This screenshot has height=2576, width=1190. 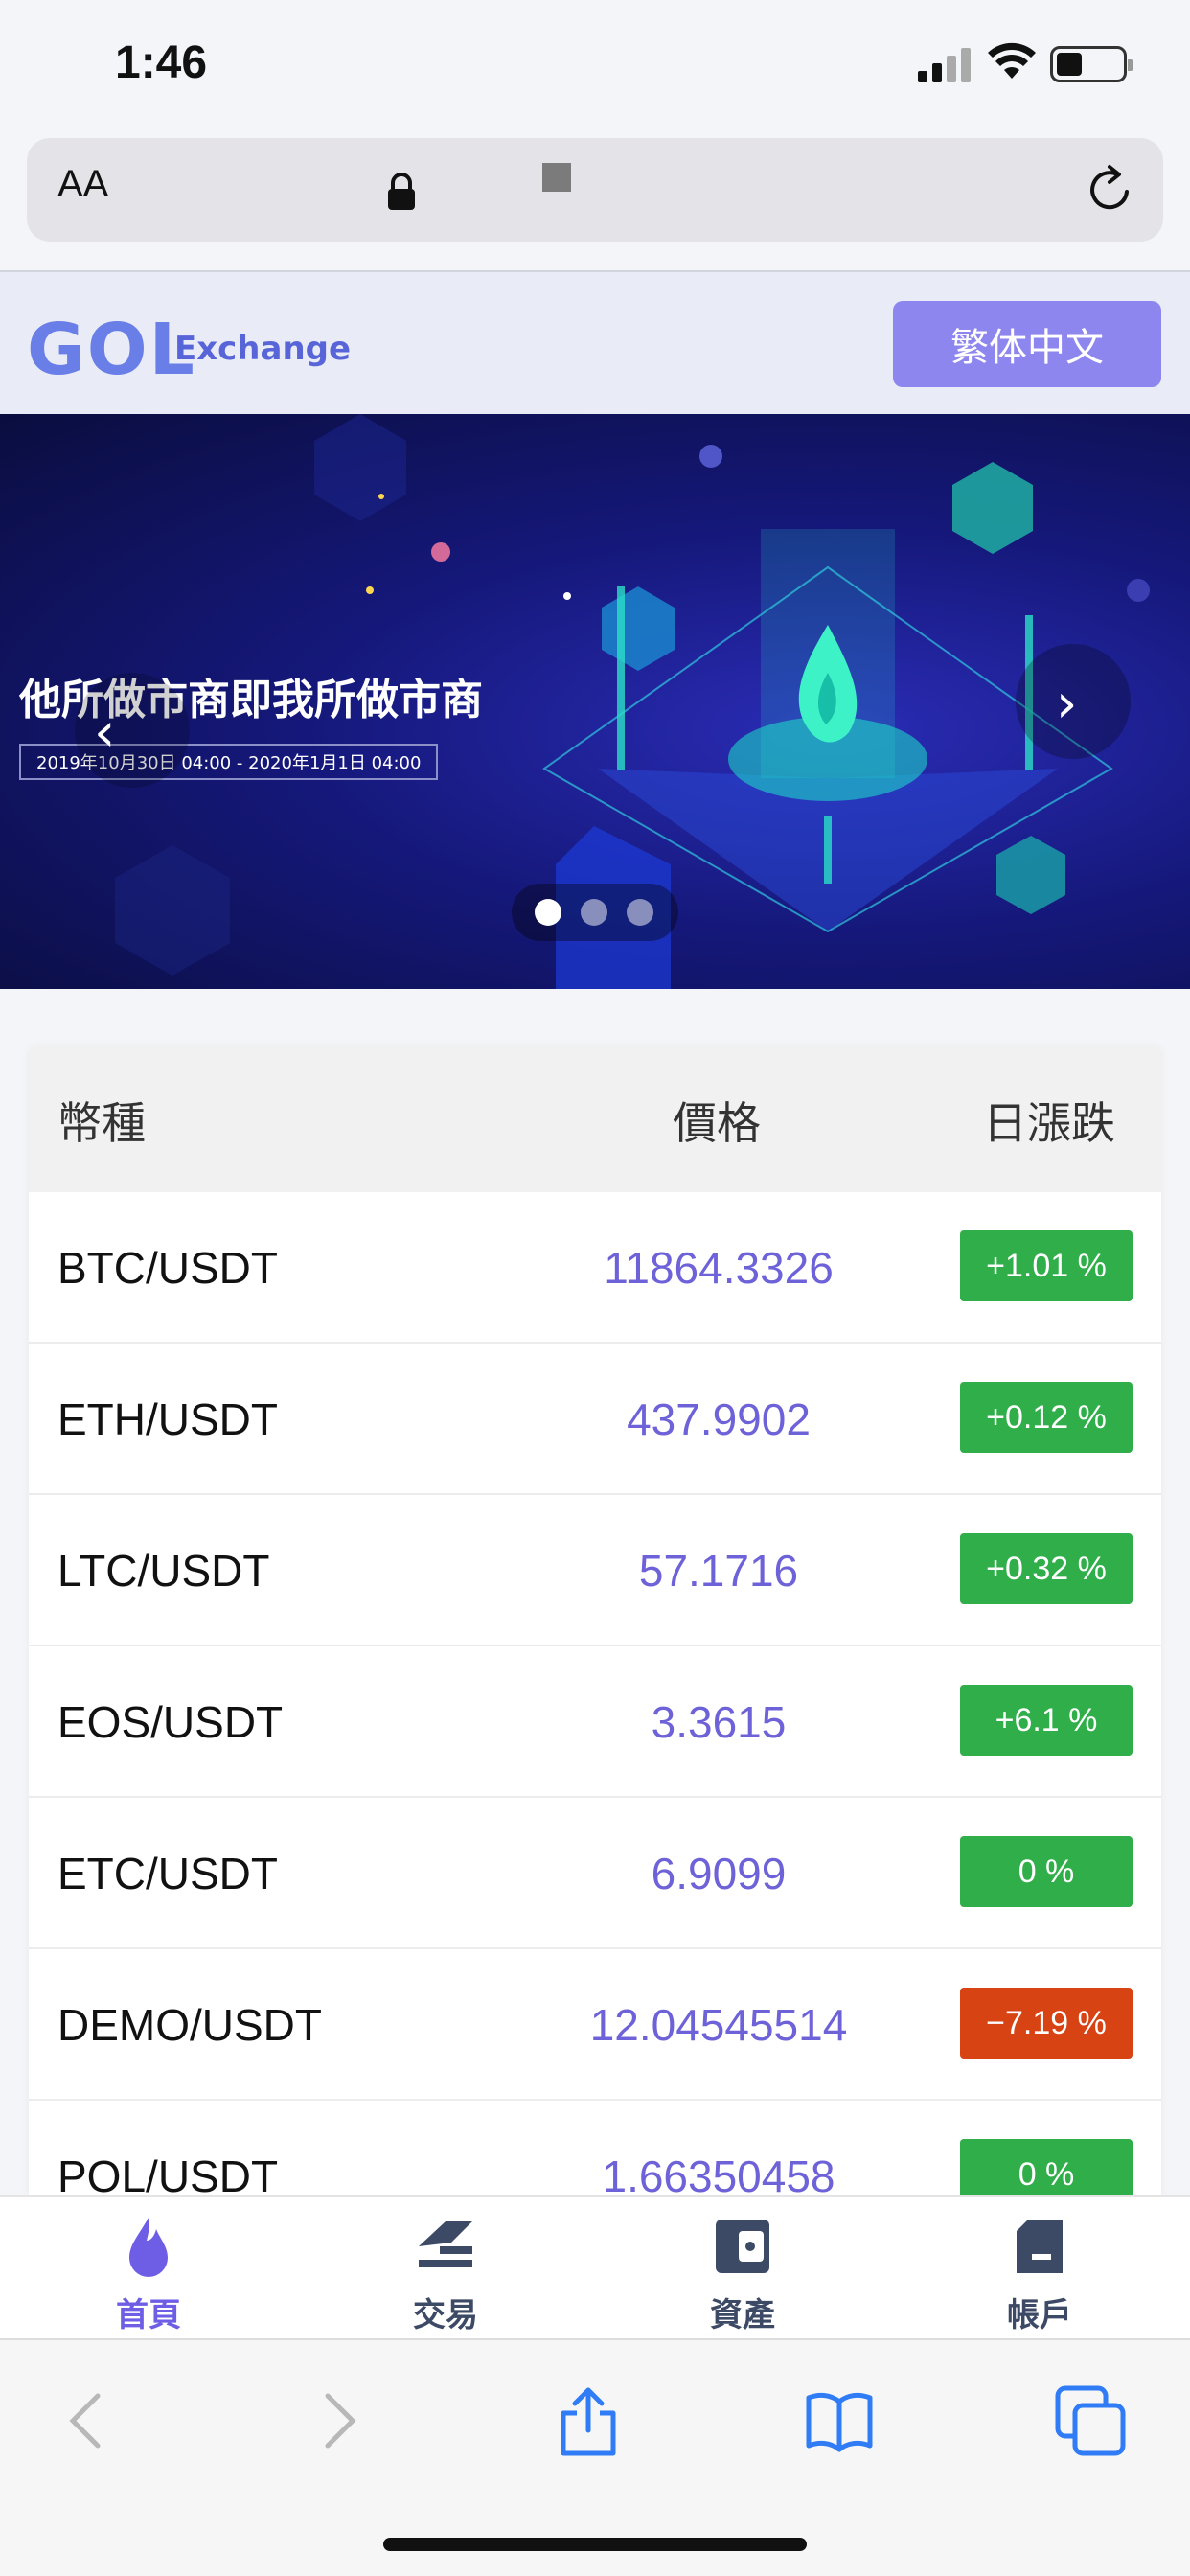 What do you see at coordinates (171, 1722) in the screenshot?
I see `pair-name: EOS/USDT` at bounding box center [171, 1722].